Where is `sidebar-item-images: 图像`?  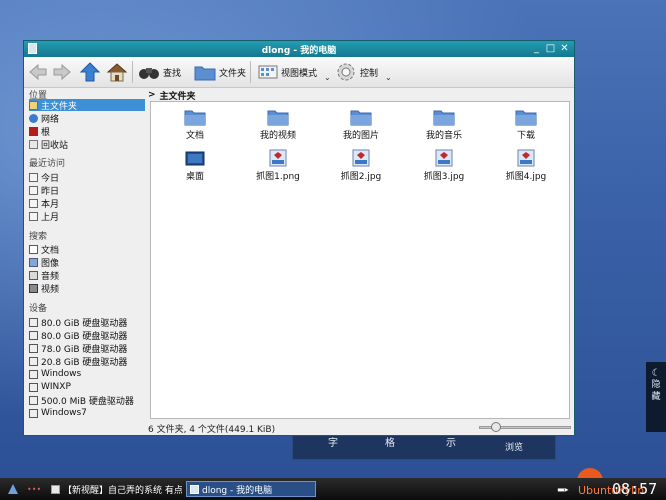
sidebar-item-images: 图像 is located at coordinates (87, 262).